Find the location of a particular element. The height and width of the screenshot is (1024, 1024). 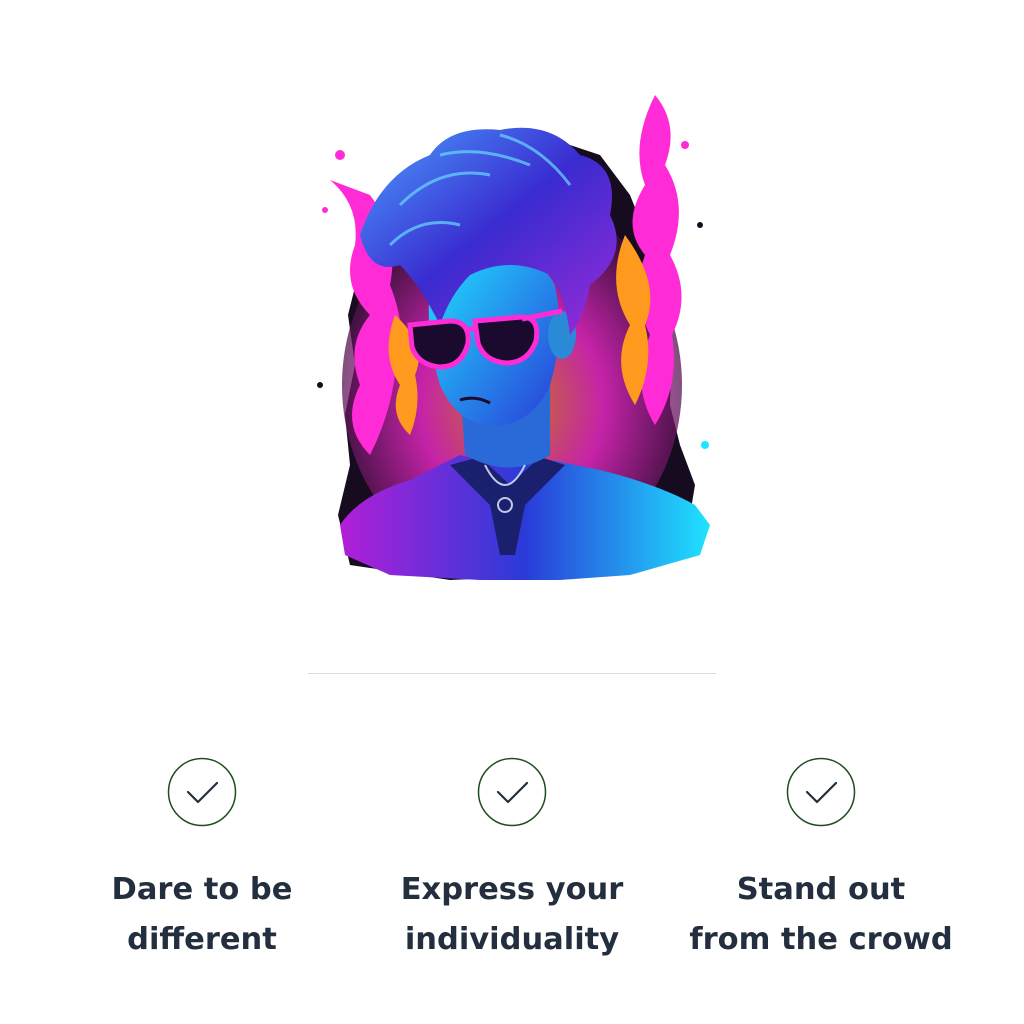

feature-label: Stand out from the crowd is located at coordinates (821, 914).